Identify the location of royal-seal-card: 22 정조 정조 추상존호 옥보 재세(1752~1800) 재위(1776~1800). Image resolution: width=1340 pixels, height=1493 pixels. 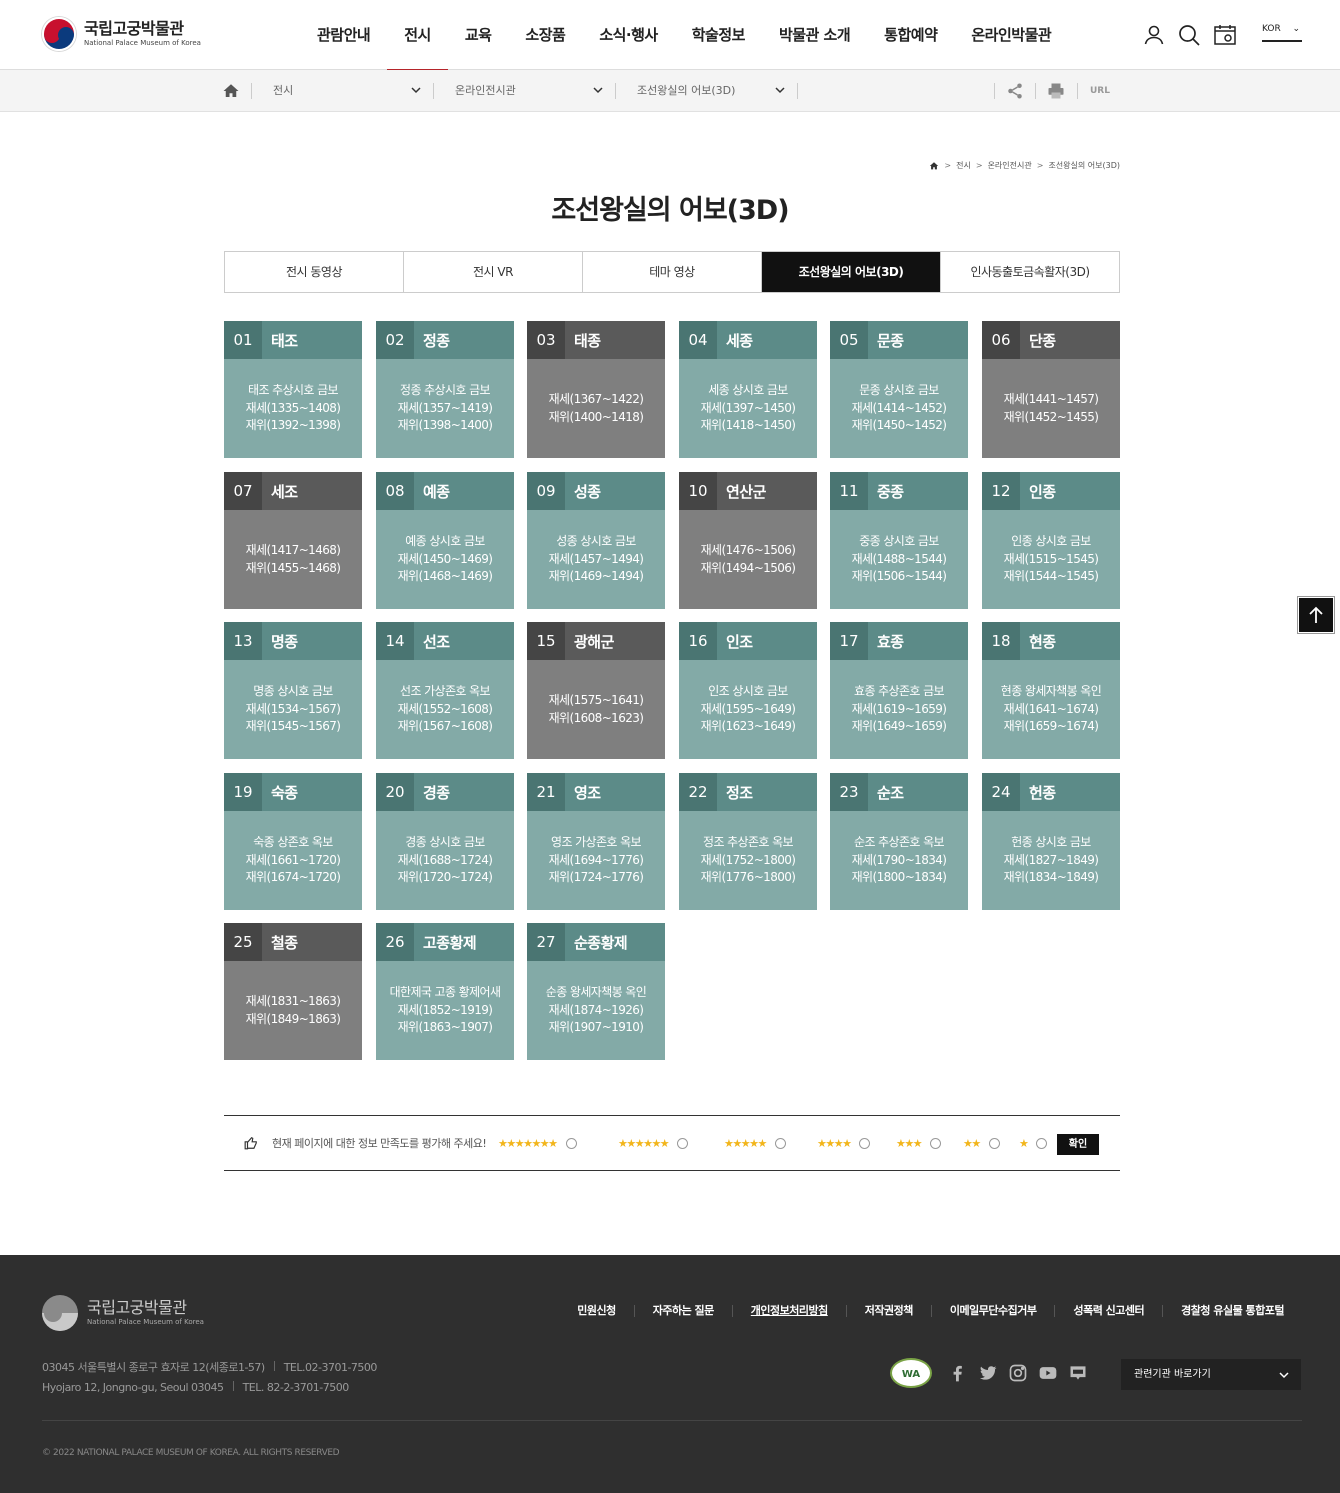
(748, 841).